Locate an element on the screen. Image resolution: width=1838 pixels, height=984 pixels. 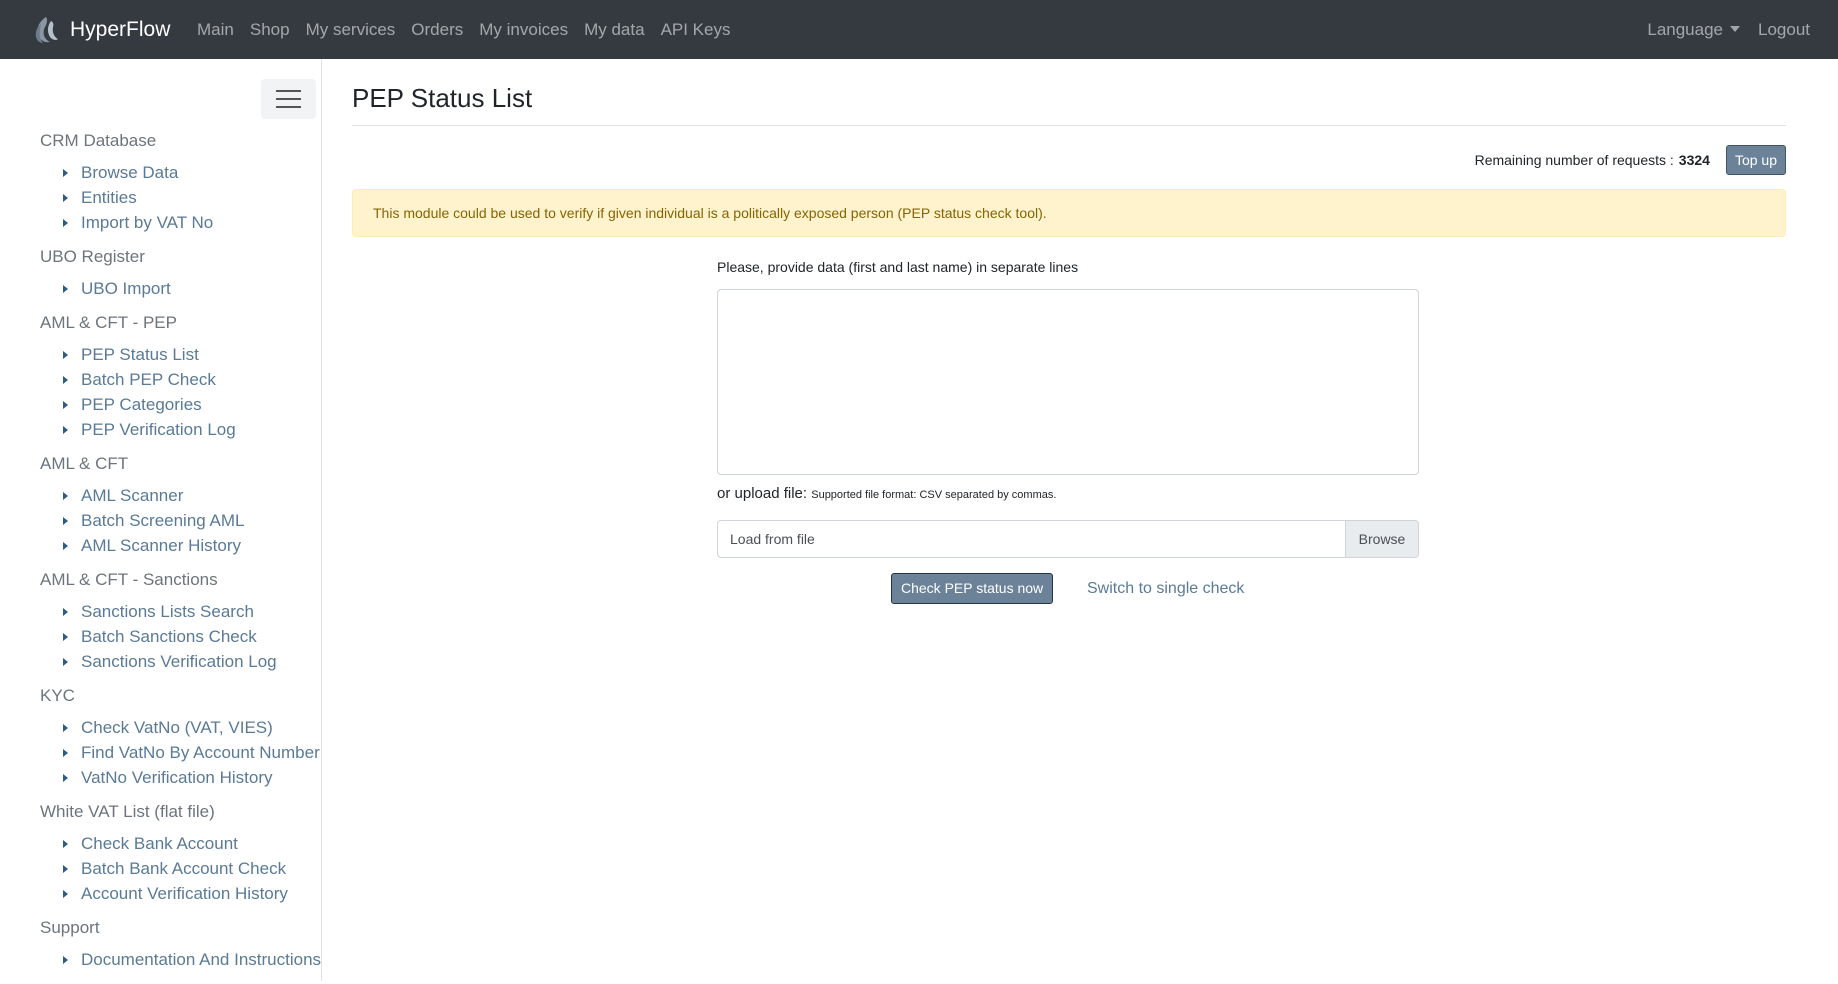
sidebar-item-sanctions-lists-search: Sanctions Lists Search is located at coordinates (185, 611).